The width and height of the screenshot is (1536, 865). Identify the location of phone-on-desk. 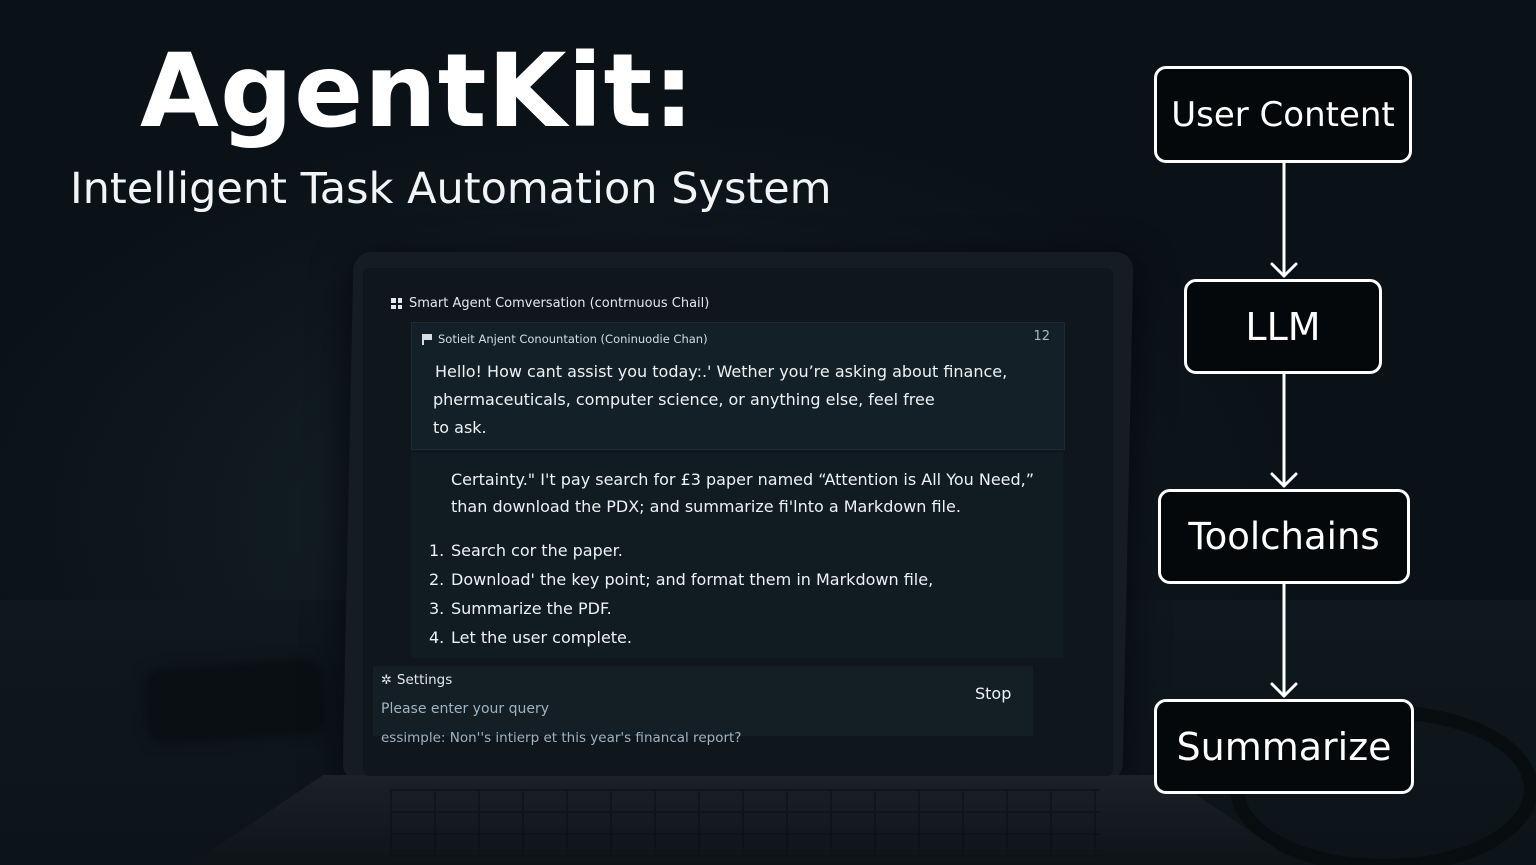
(235, 701).